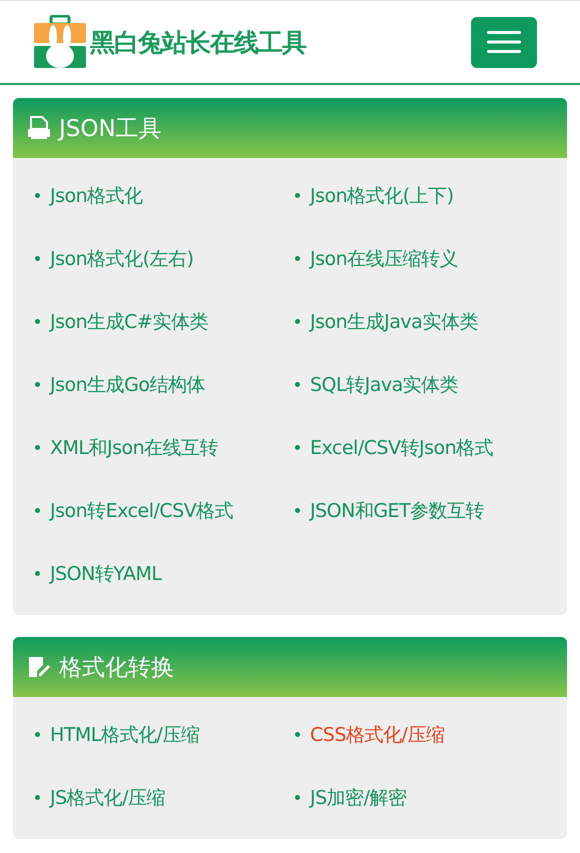 Image resolution: width=580 pixels, height=853 pixels. What do you see at coordinates (384, 385) in the screenshot?
I see `tool-link: SQL转Java实体类` at bounding box center [384, 385].